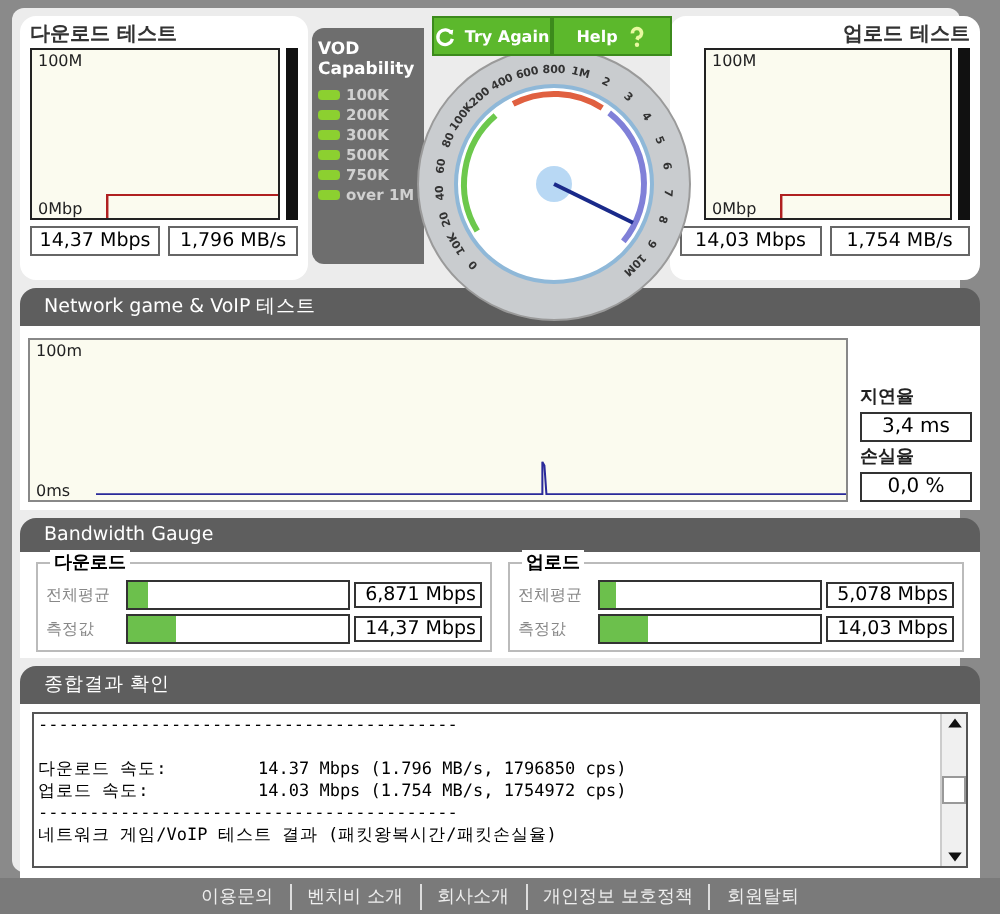 The height and width of the screenshot is (914, 1000). I want to click on footer-link: 벤치비 소개, so click(354, 896).